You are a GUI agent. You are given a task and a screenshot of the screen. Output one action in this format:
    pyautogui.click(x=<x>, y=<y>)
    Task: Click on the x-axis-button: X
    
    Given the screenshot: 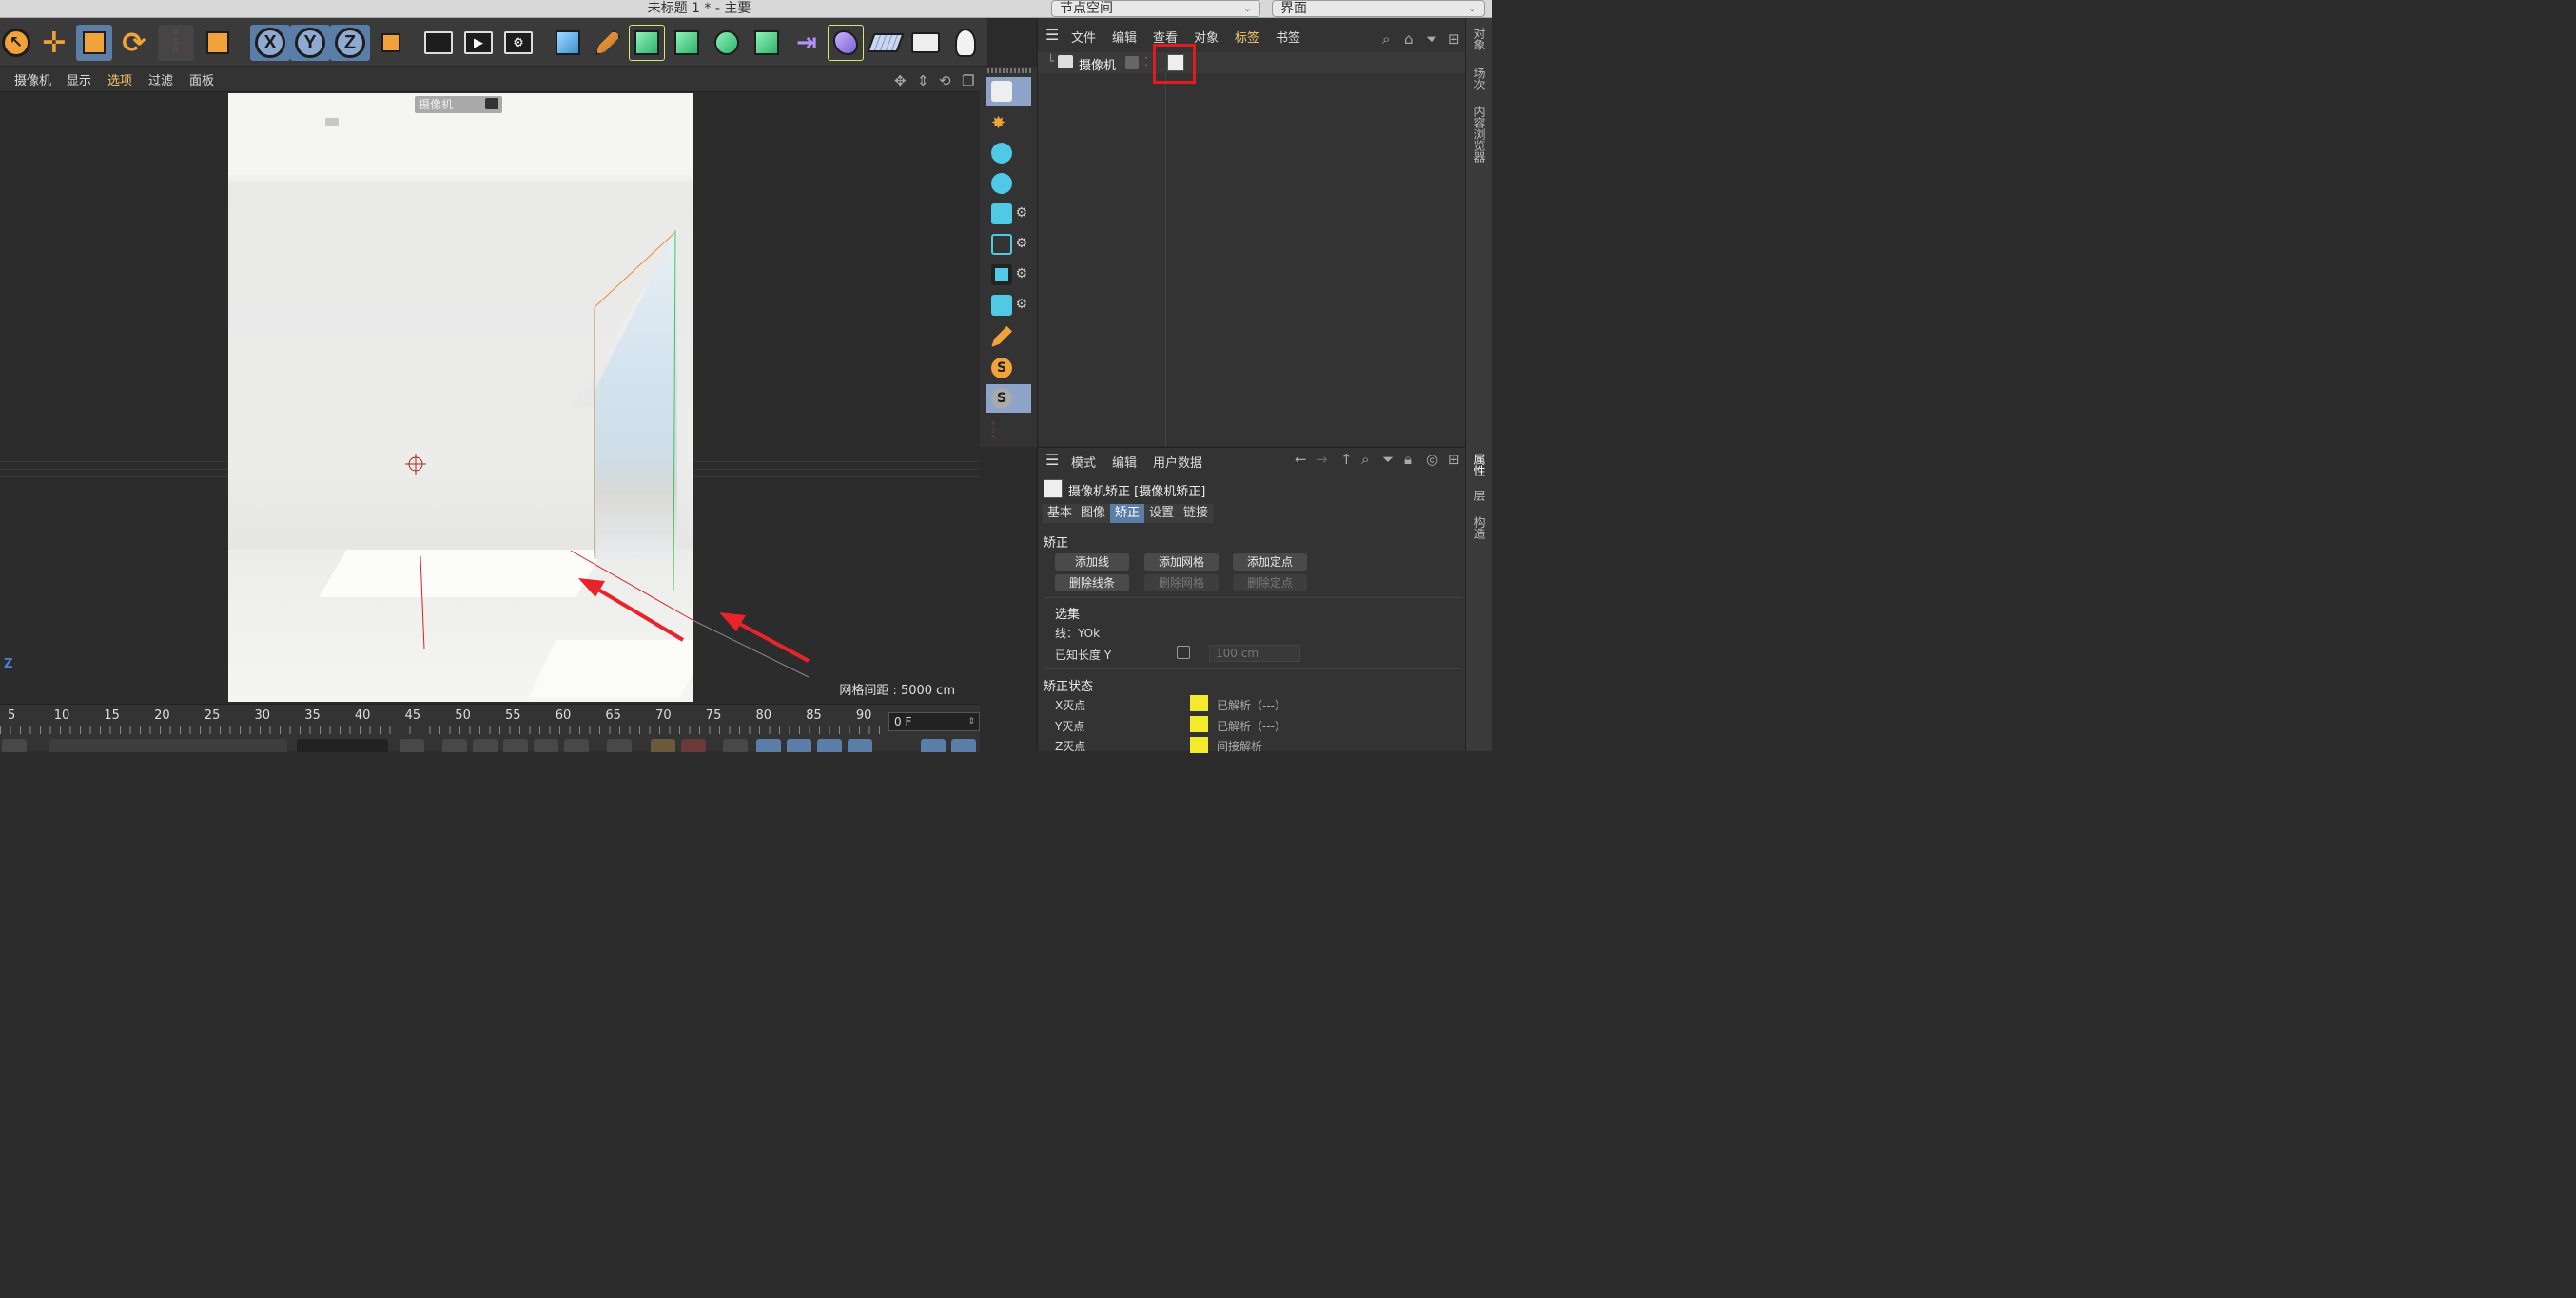 What is the action you would take?
    pyautogui.click(x=270, y=43)
    